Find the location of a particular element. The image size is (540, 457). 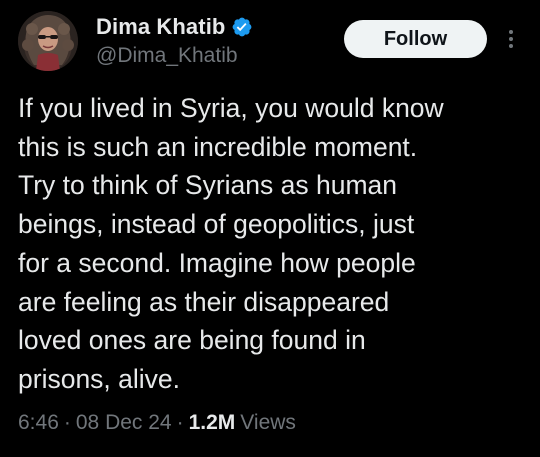

tweet-meta: 6:46 · 08 Dec 24 · 1.2M Views is located at coordinates (157, 423).